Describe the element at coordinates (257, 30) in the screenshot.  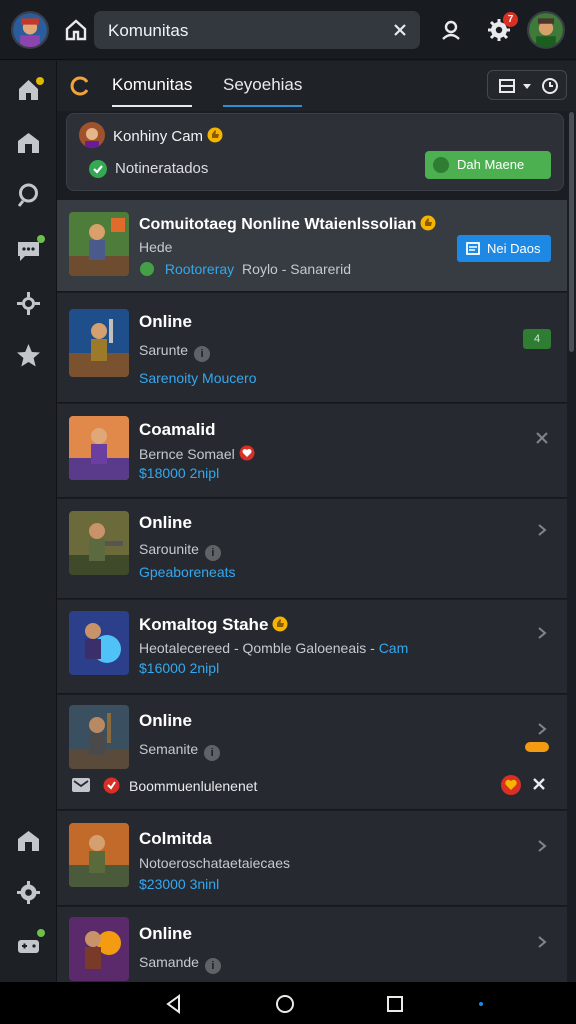
I see `search-bar: Komunitas` at that location.